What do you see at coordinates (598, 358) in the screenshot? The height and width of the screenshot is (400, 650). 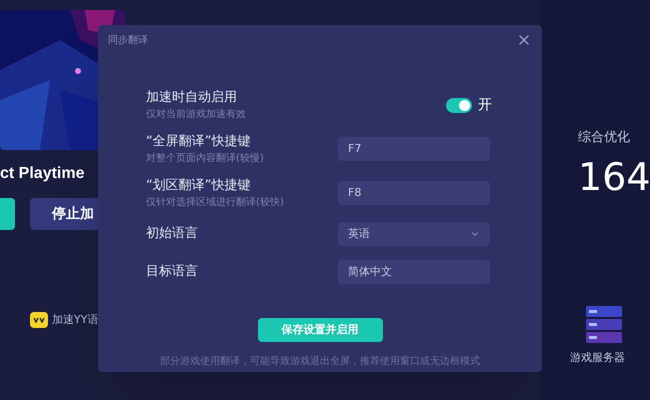 I see `server-label: 游戏服务器` at bounding box center [598, 358].